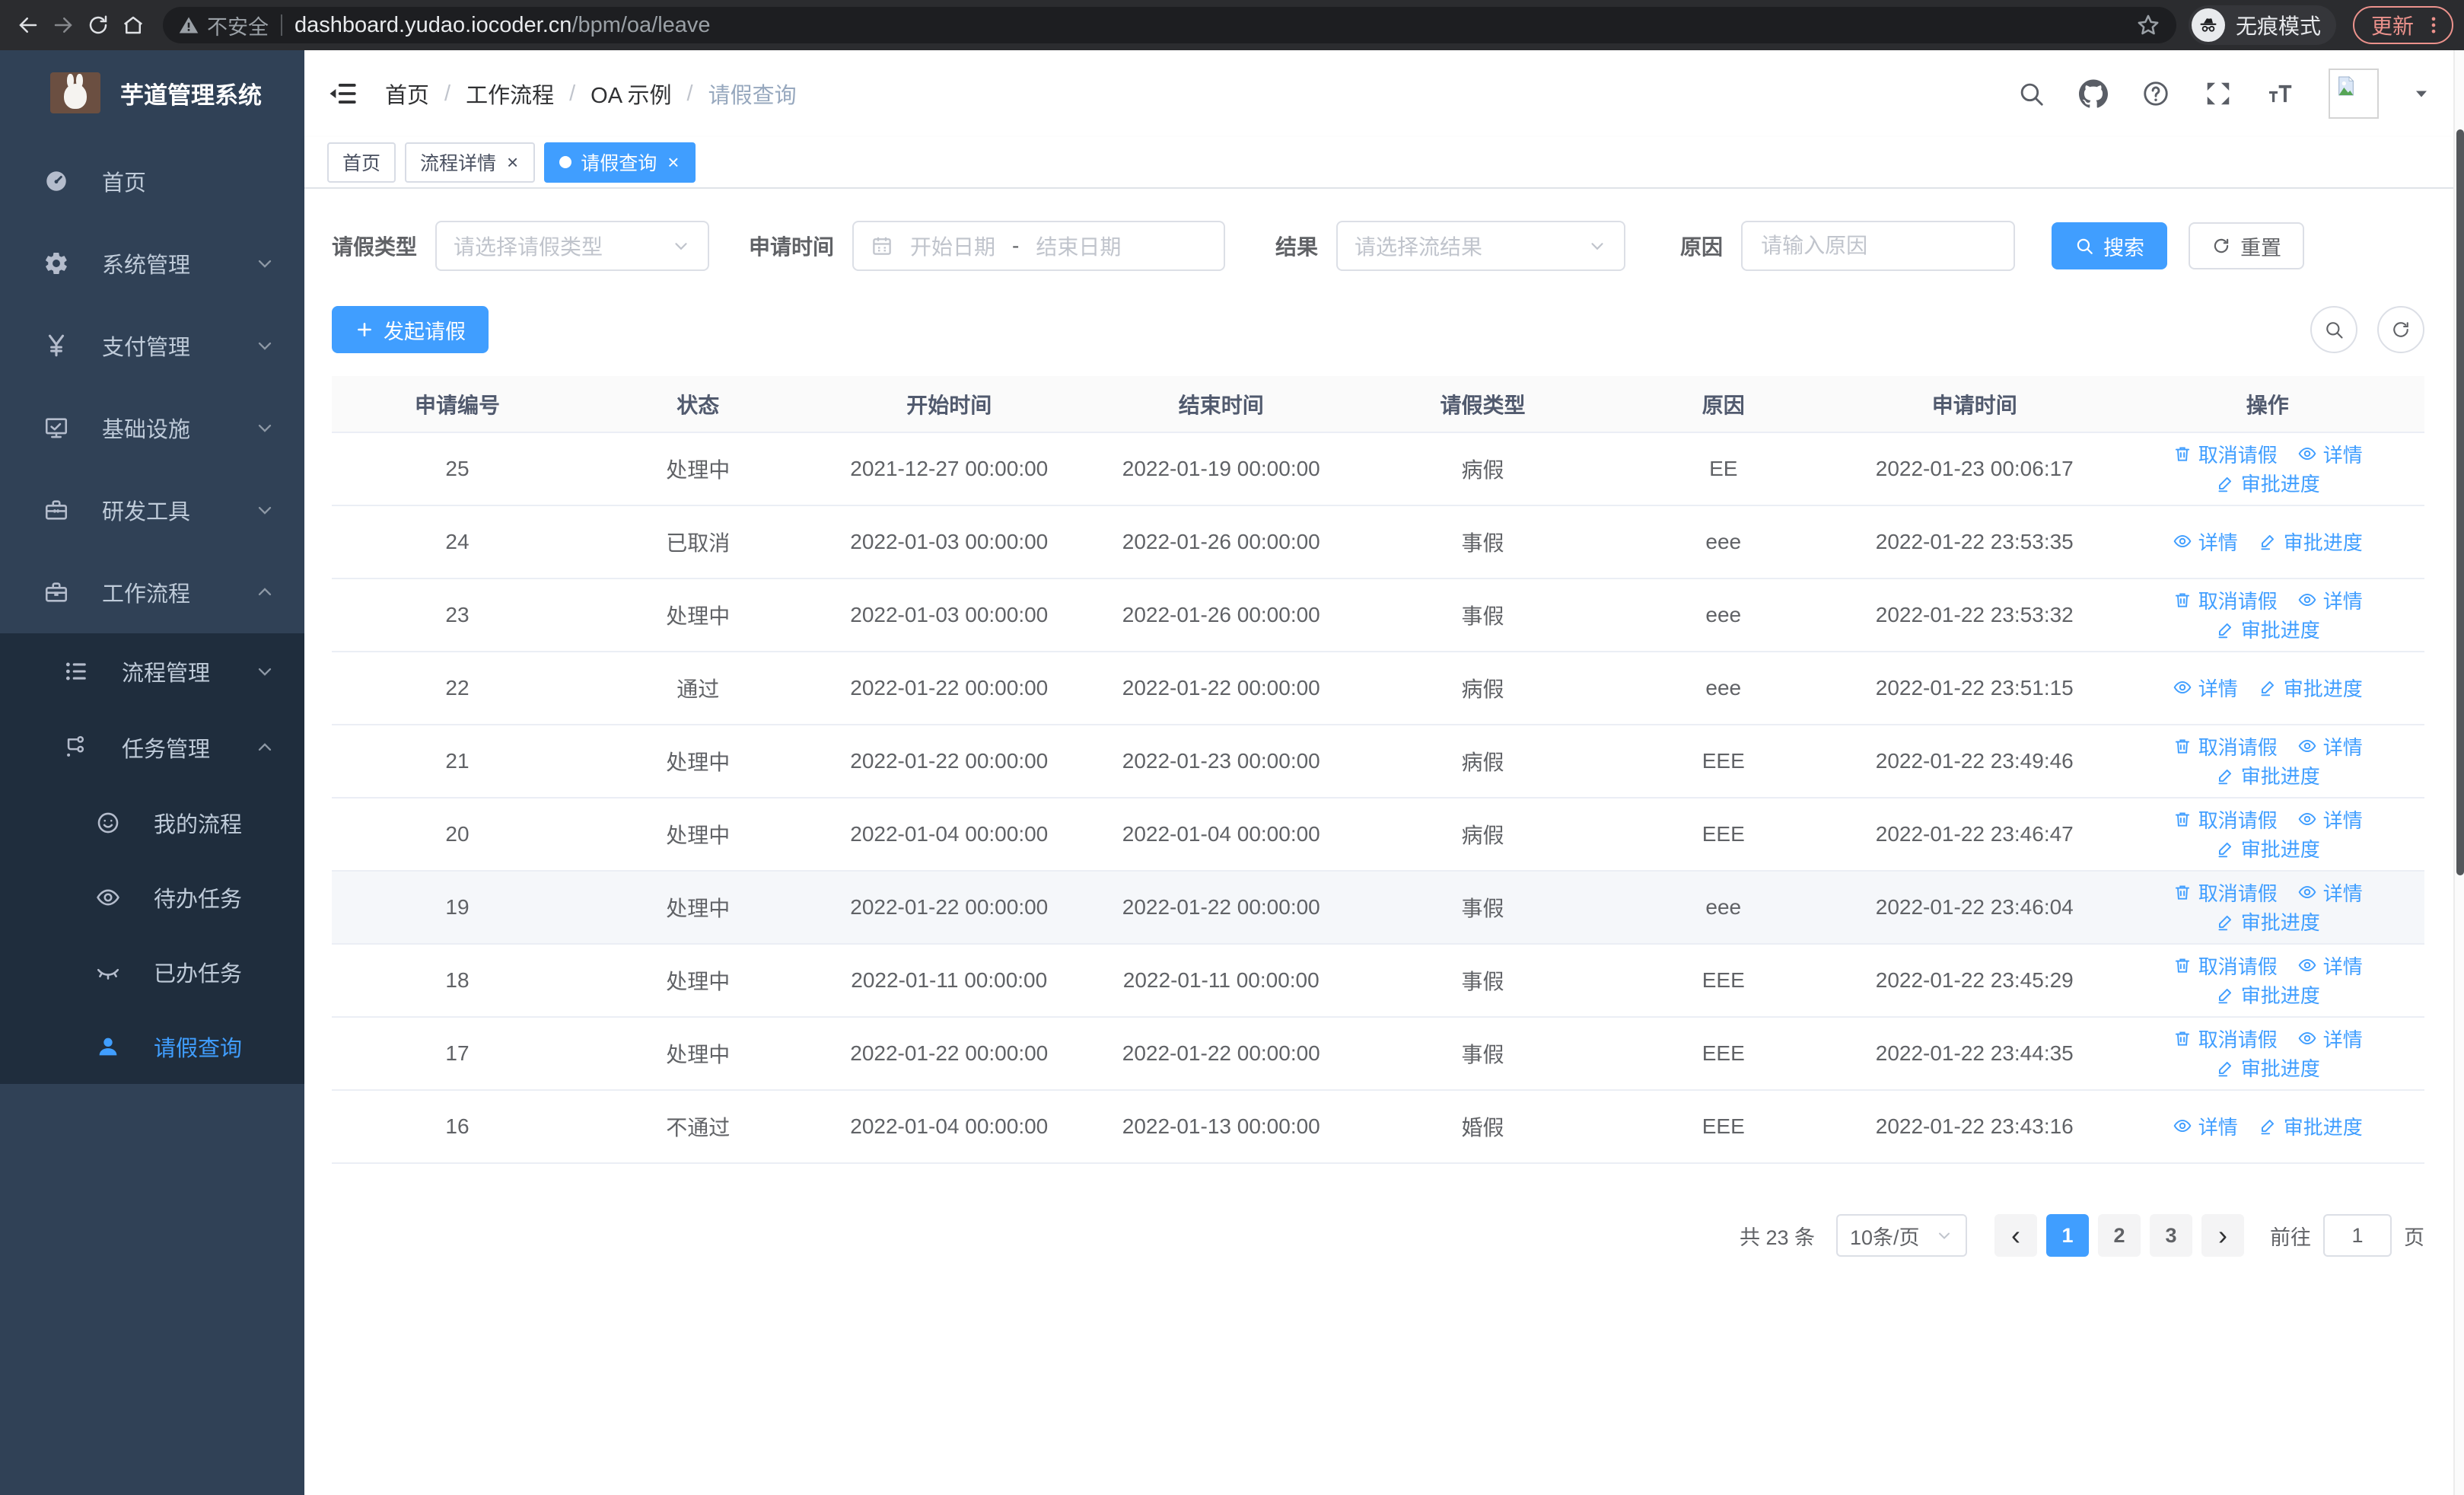  What do you see at coordinates (2155, 94) in the screenshot?
I see `help-icon` at bounding box center [2155, 94].